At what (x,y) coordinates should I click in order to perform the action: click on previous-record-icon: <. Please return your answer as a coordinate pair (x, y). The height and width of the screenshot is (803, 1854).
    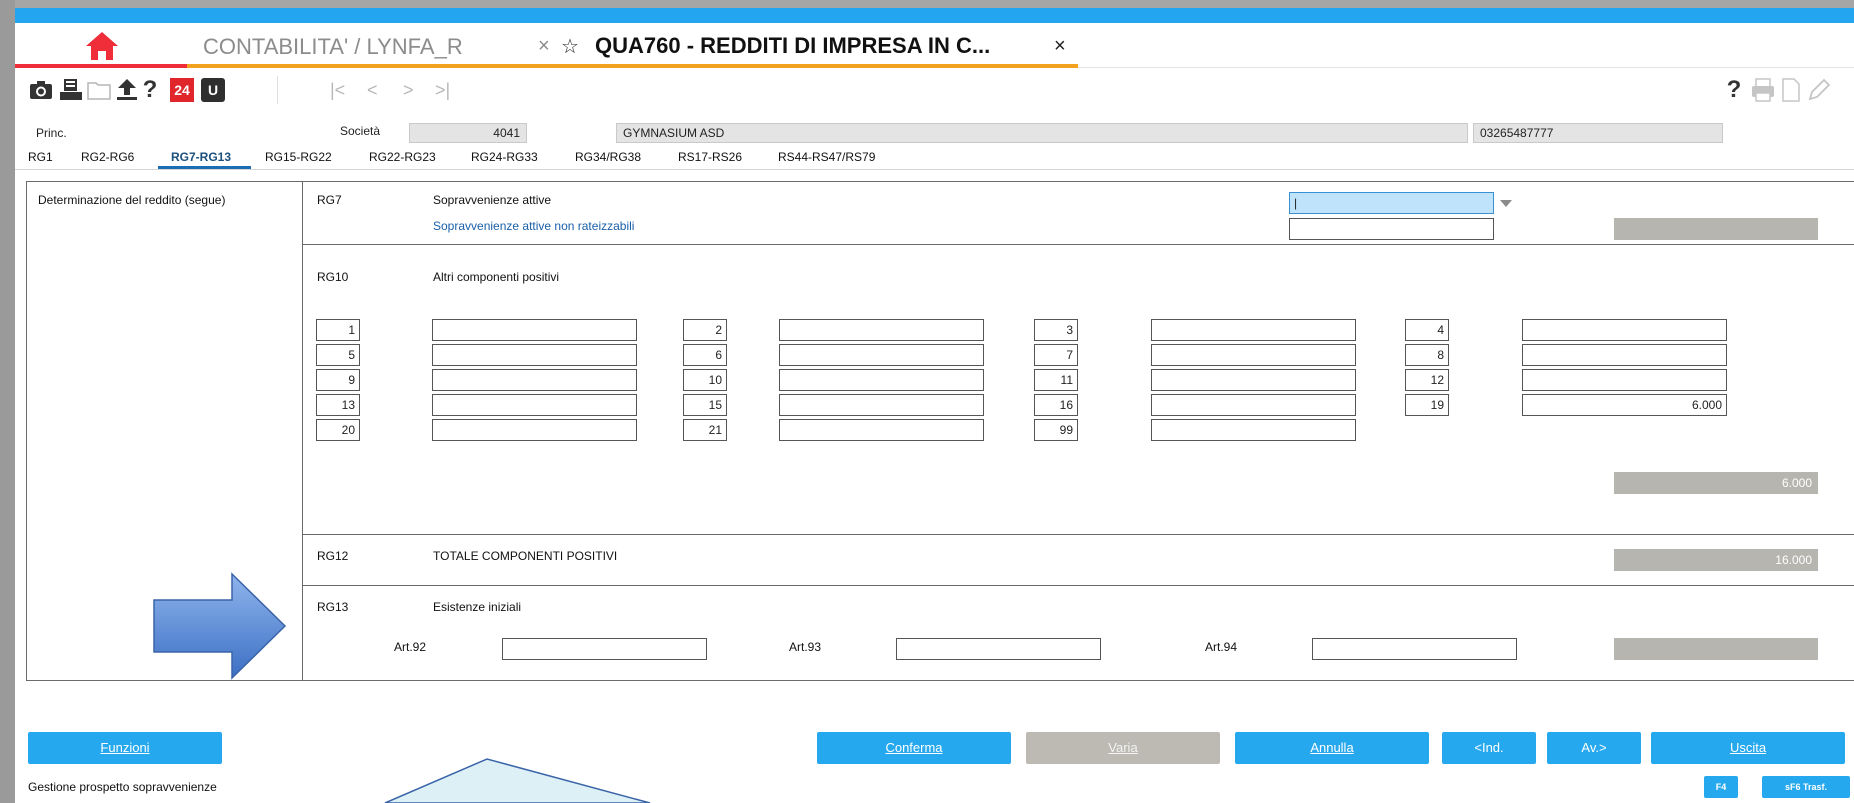
    Looking at the image, I should click on (372, 90).